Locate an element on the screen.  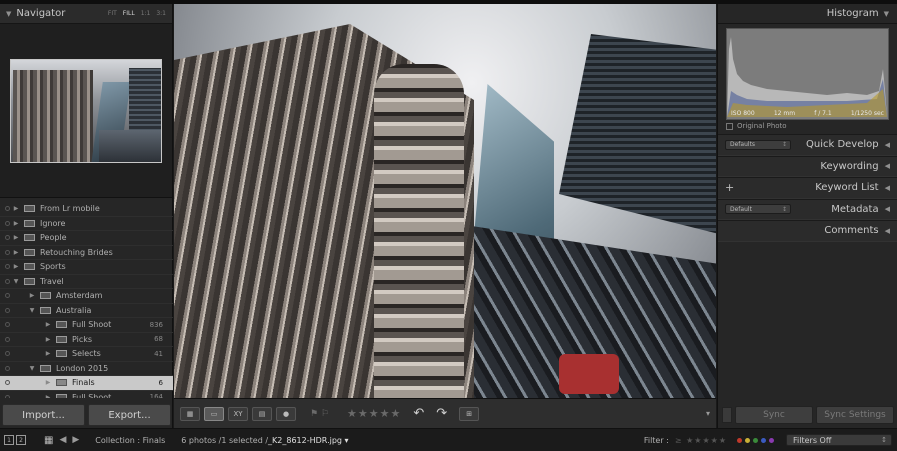
navigator-thumbnail is located at coordinates (86, 110).